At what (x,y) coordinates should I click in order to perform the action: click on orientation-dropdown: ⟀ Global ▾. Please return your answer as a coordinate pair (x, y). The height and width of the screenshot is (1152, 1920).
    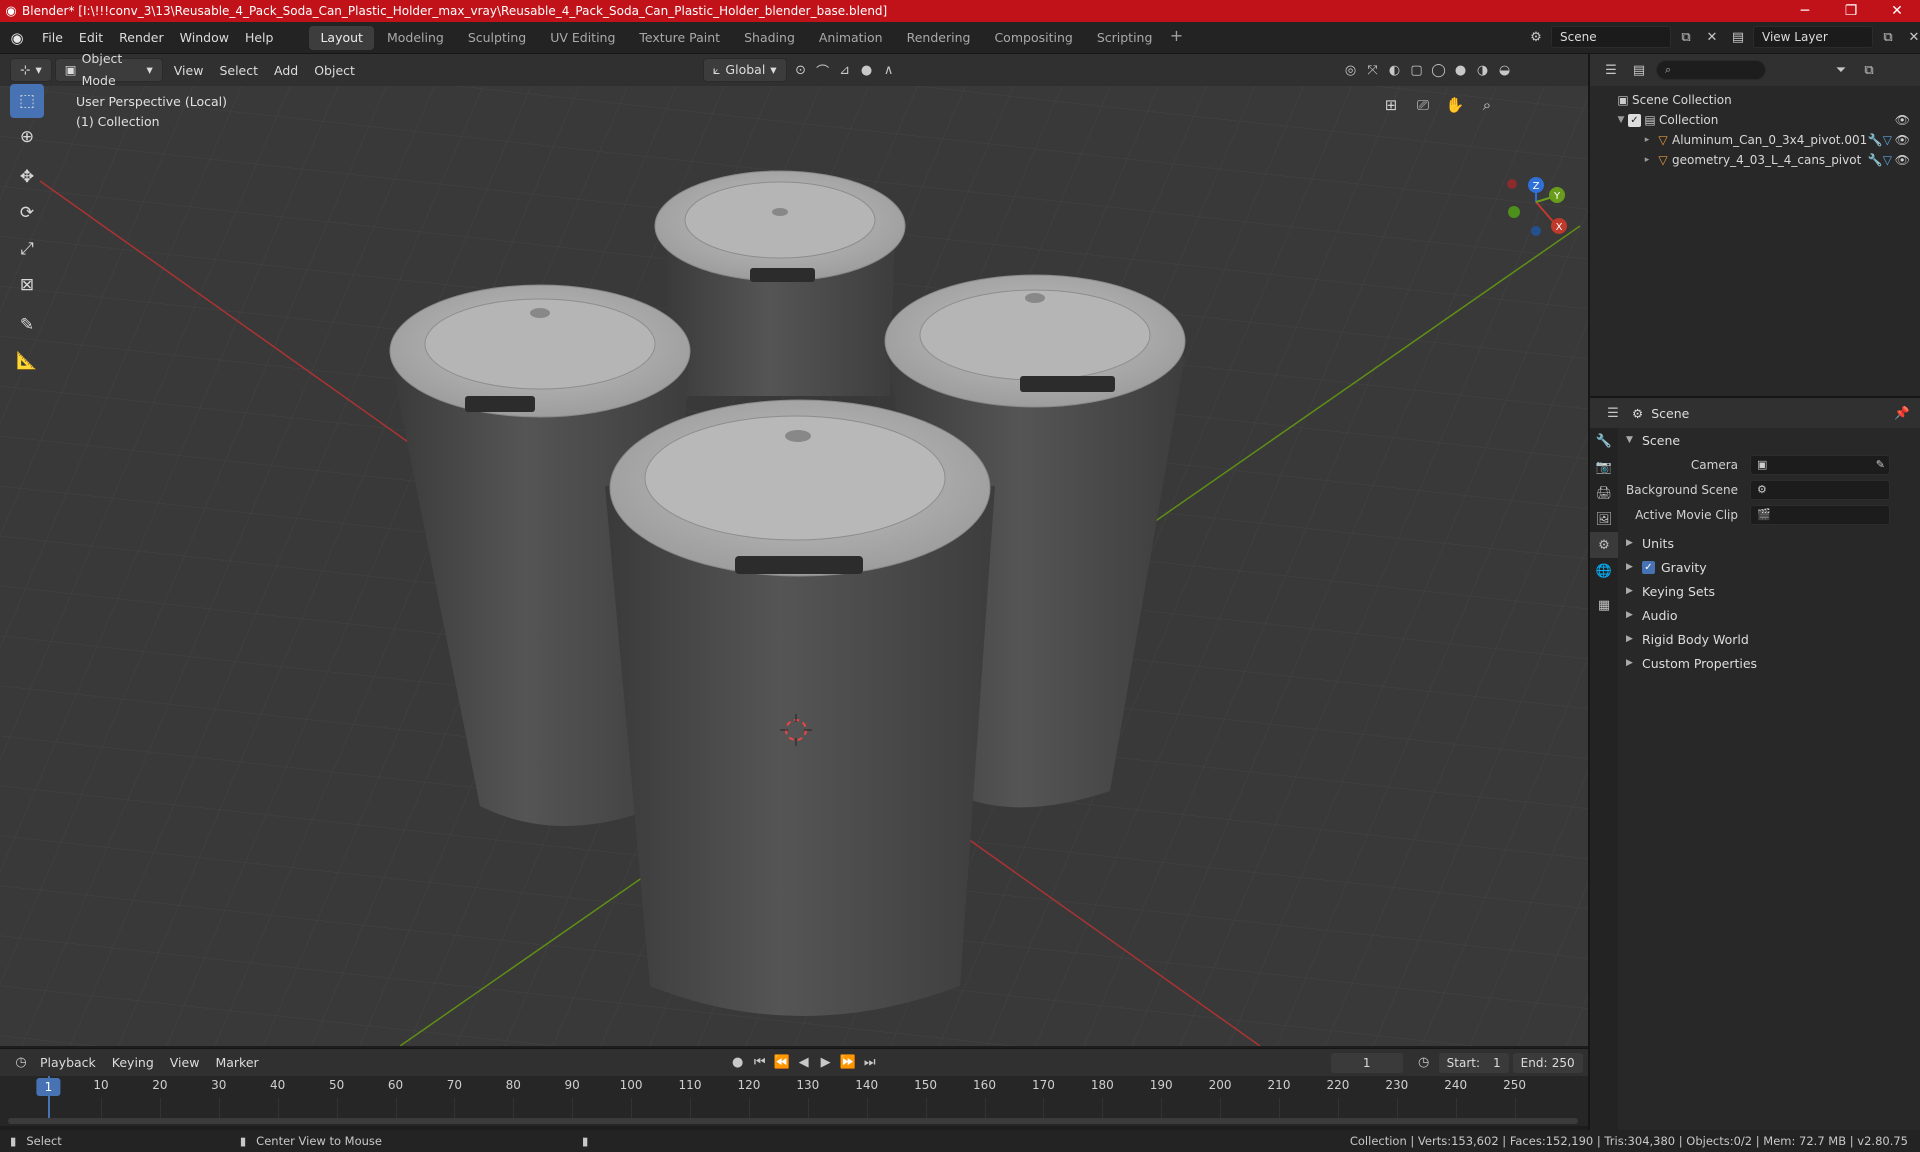
    Looking at the image, I should click on (744, 70).